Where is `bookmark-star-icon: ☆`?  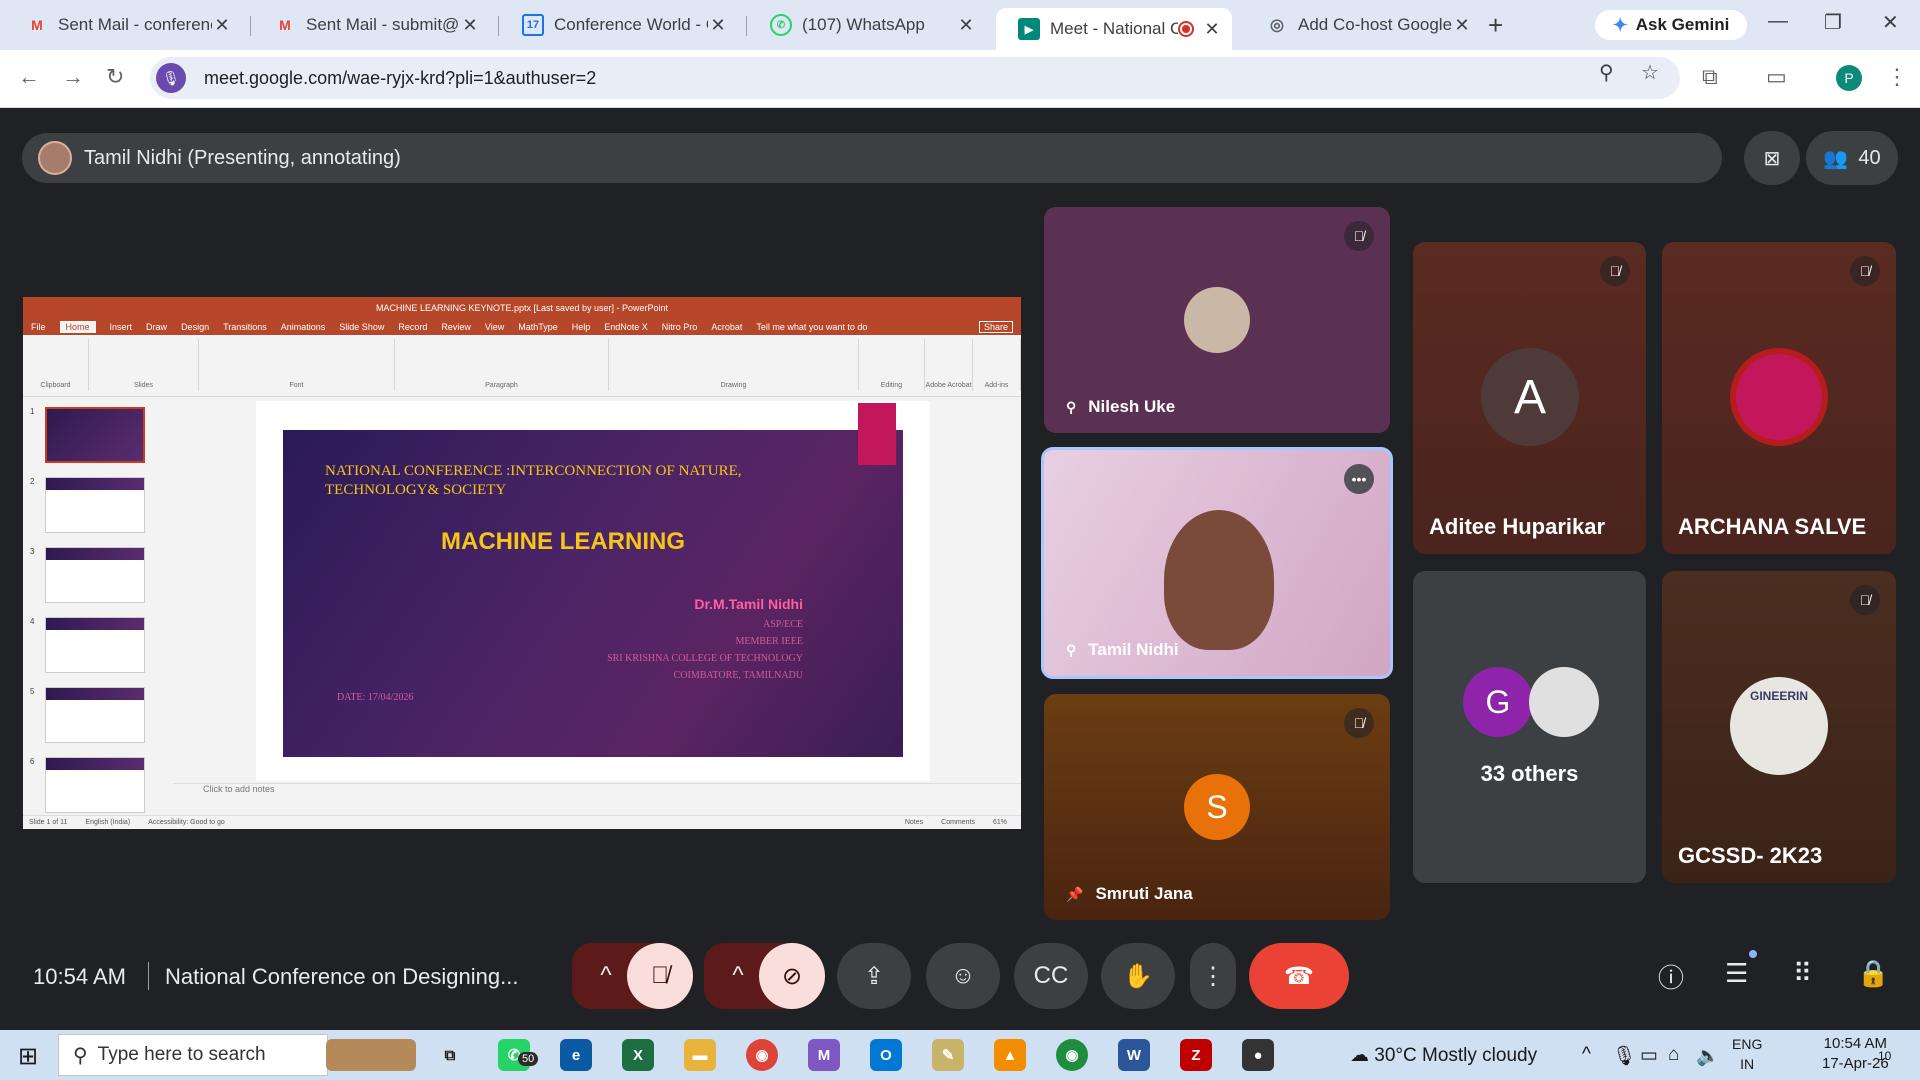 bookmark-star-icon: ☆ is located at coordinates (1650, 72).